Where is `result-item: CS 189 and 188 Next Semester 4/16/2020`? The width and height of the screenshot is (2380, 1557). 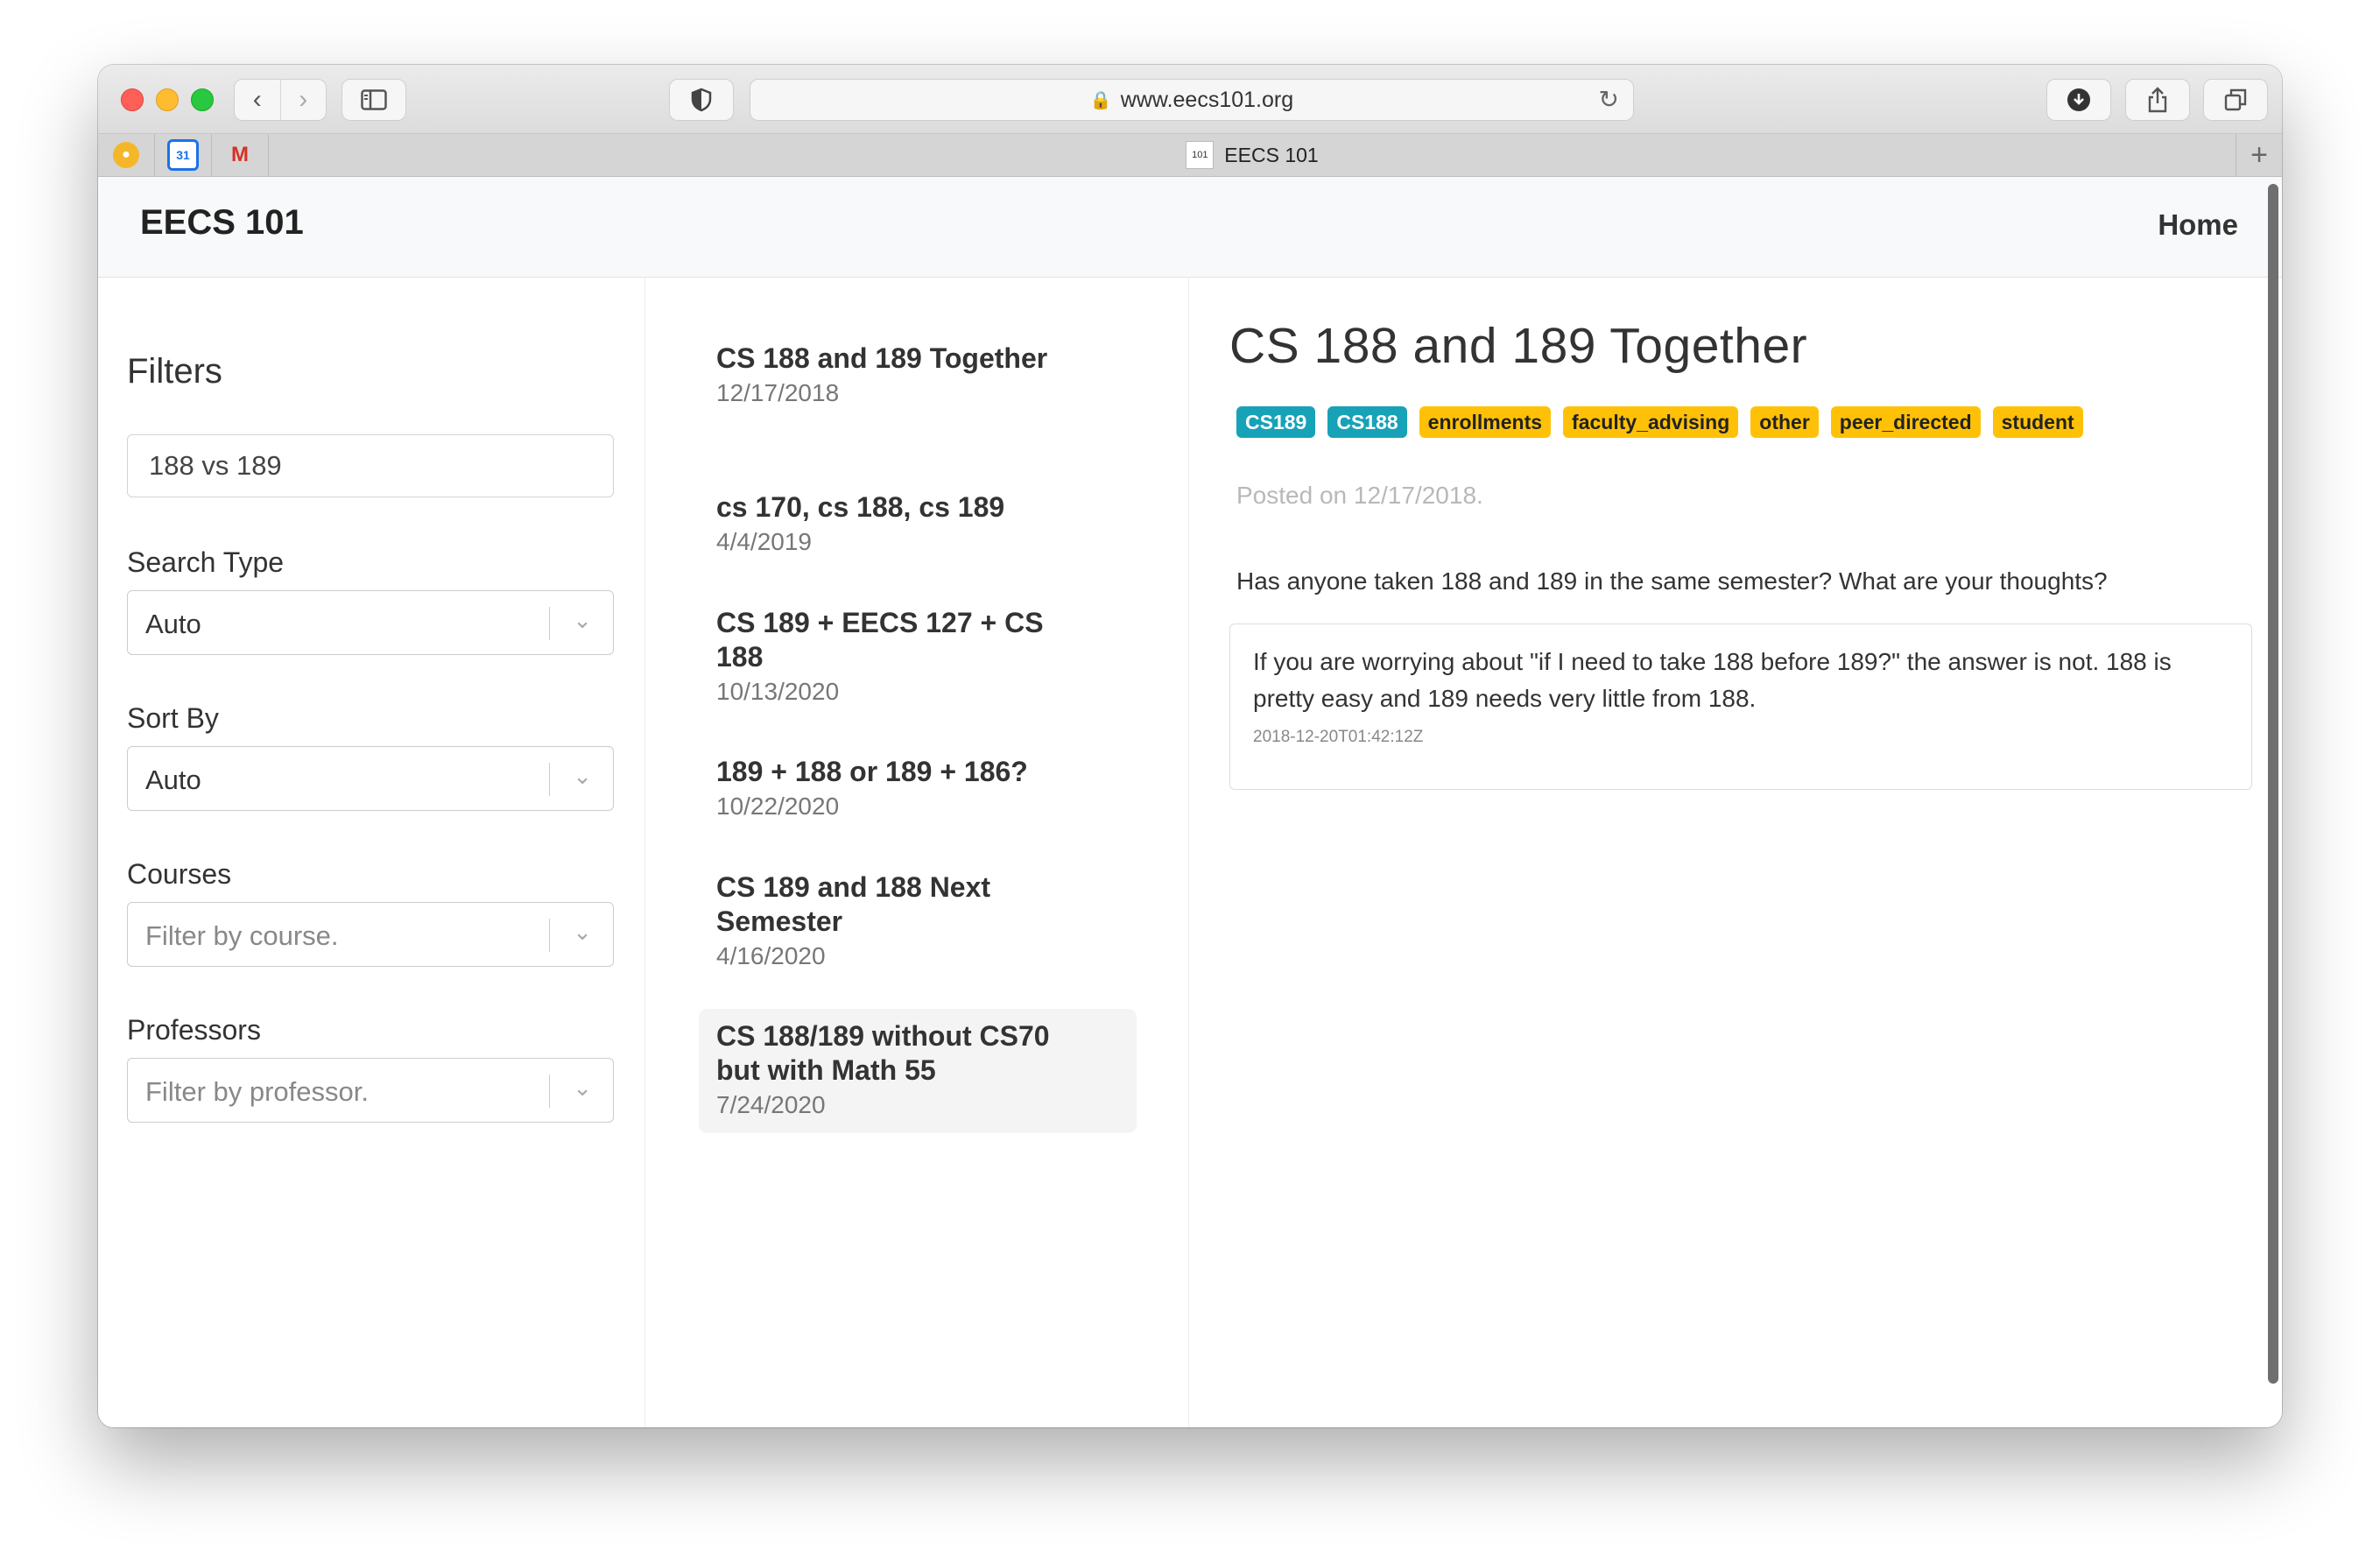
result-item: CS 189 and 188 Next Semester 4/16/2020 is located at coordinates (918, 922).